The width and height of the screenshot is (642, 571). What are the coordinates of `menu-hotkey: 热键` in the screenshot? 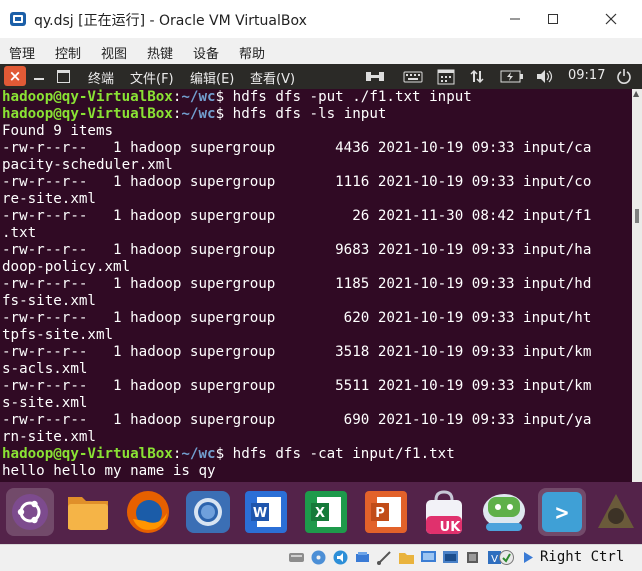 It's located at (160, 52).